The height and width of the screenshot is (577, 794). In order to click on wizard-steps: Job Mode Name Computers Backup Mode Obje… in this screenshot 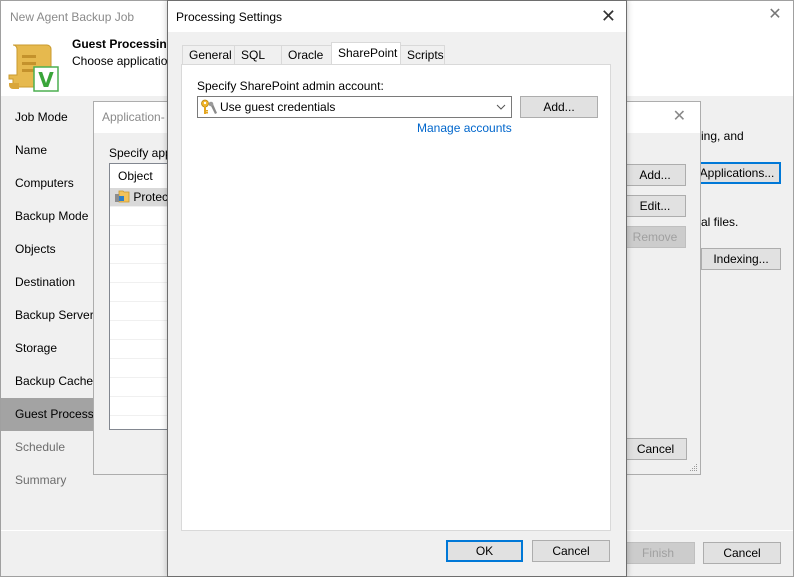, I will do `click(48, 299)`.